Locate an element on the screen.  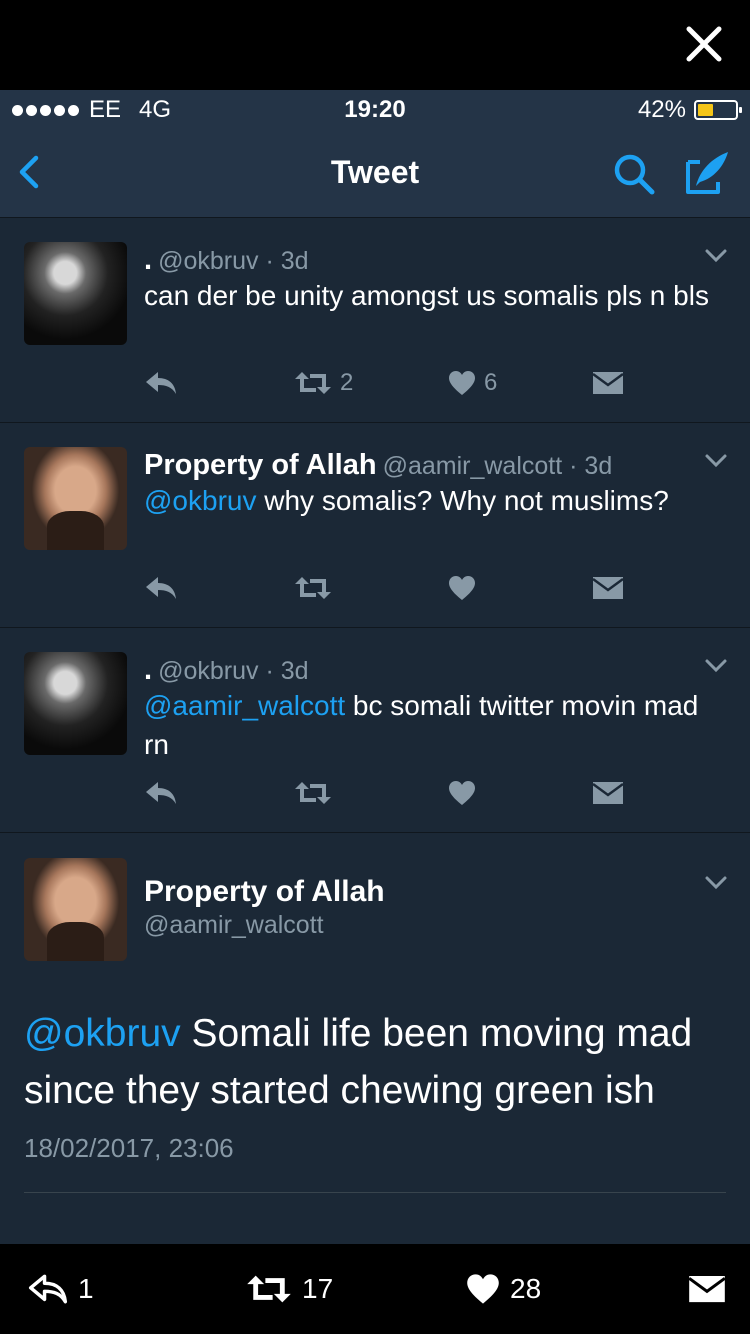
reply-count: 1 is located at coordinates (86, 1288).